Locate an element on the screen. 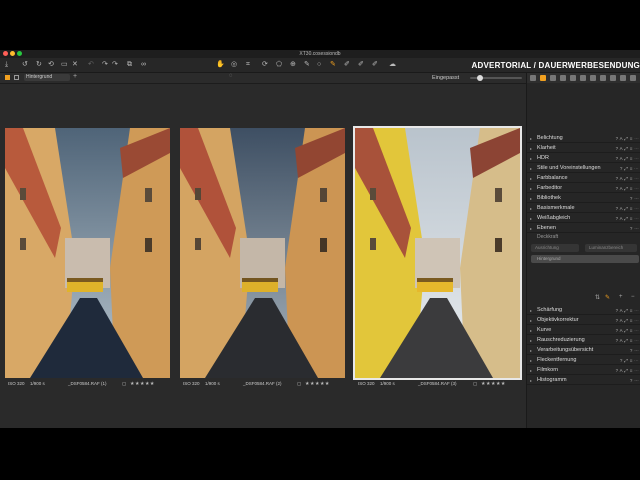 This screenshot has width=640, height=480. folder-icon: ▭ is located at coordinates (64, 65).